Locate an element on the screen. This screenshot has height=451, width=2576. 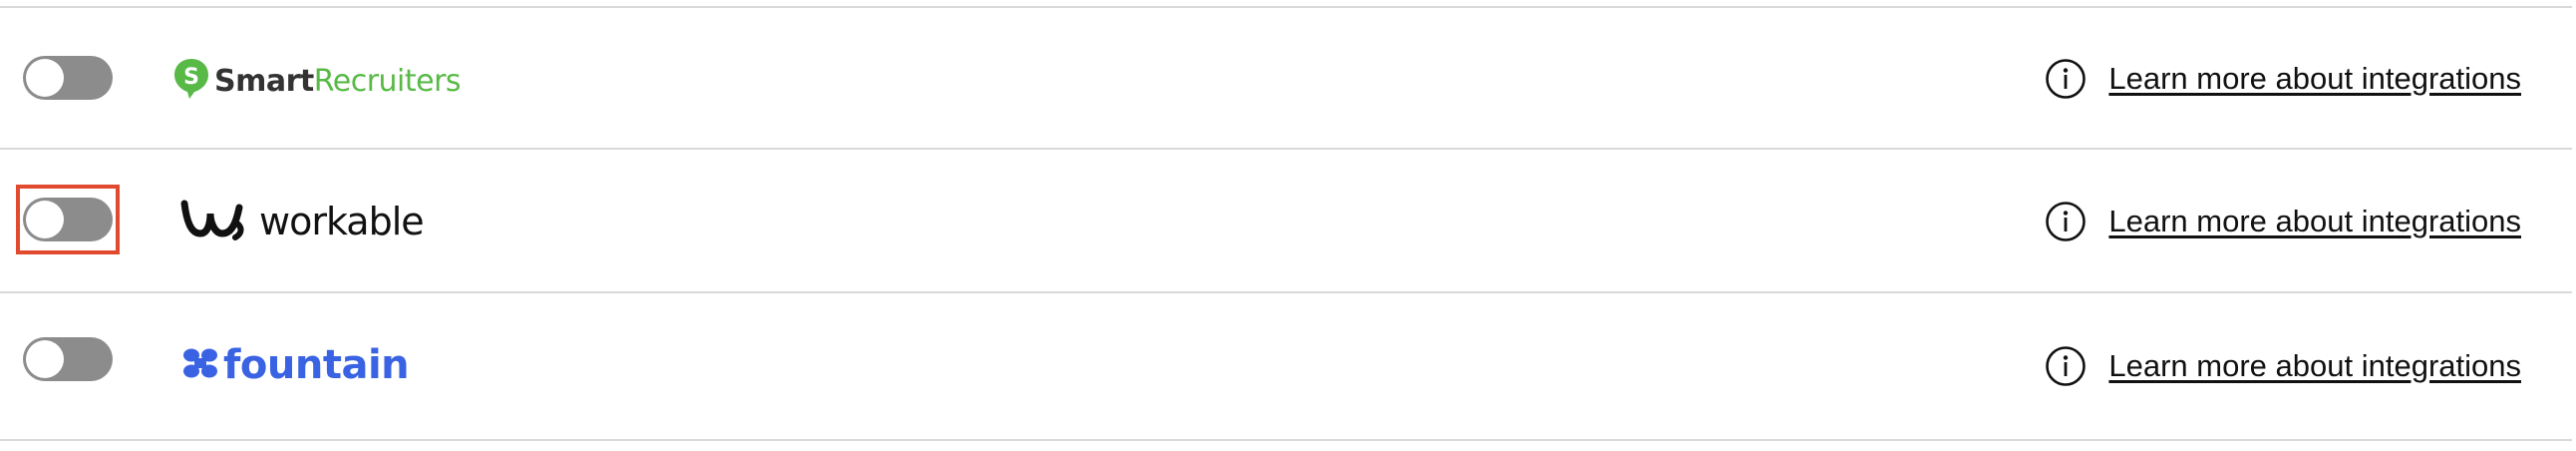
workable-wordmark: workable is located at coordinates (342, 222).